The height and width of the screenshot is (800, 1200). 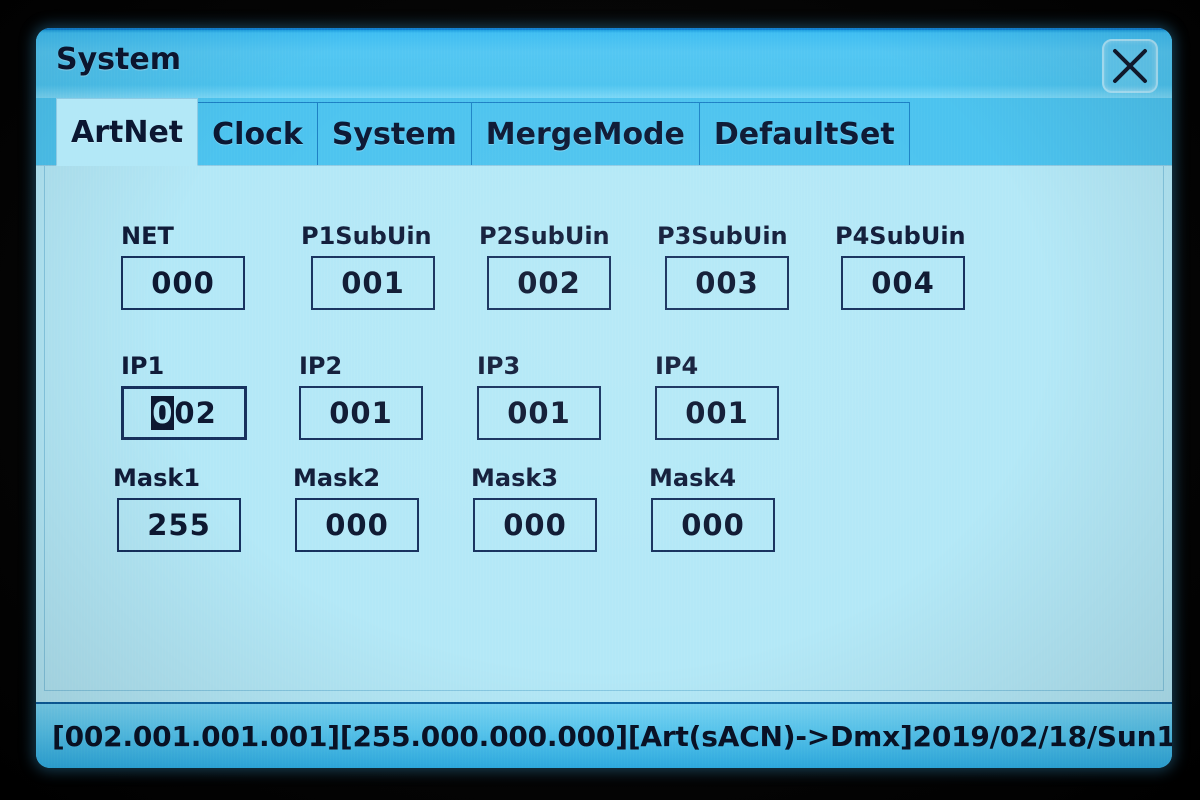 I want to click on tab-label: Clock, so click(x=257, y=134).